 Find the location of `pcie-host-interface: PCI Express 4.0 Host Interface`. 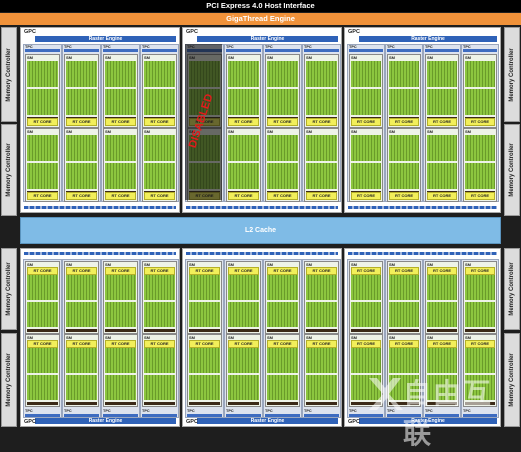

pcie-host-interface: PCI Express 4.0 Host Interface is located at coordinates (260, 6).